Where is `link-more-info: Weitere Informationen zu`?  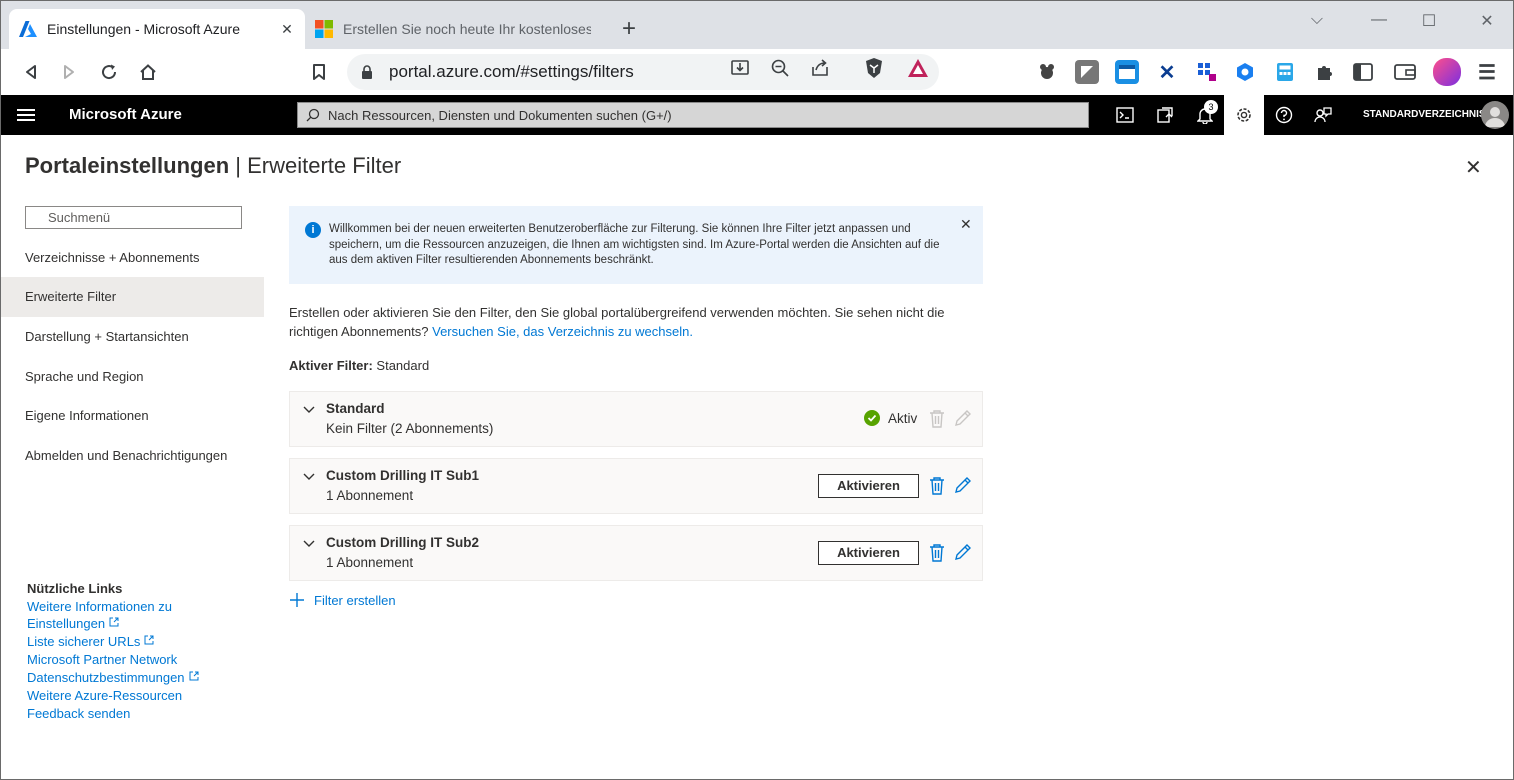
link-more-info: Weitere Informationen zu is located at coordinates (99, 606).